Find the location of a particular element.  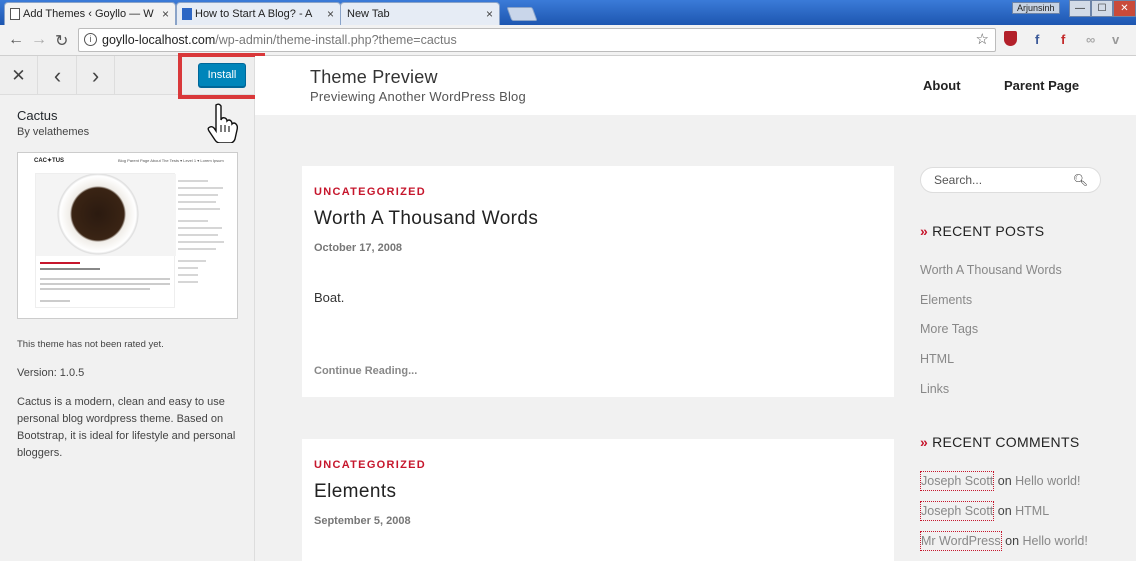

recent-post-link: Elements is located at coordinates (946, 300).